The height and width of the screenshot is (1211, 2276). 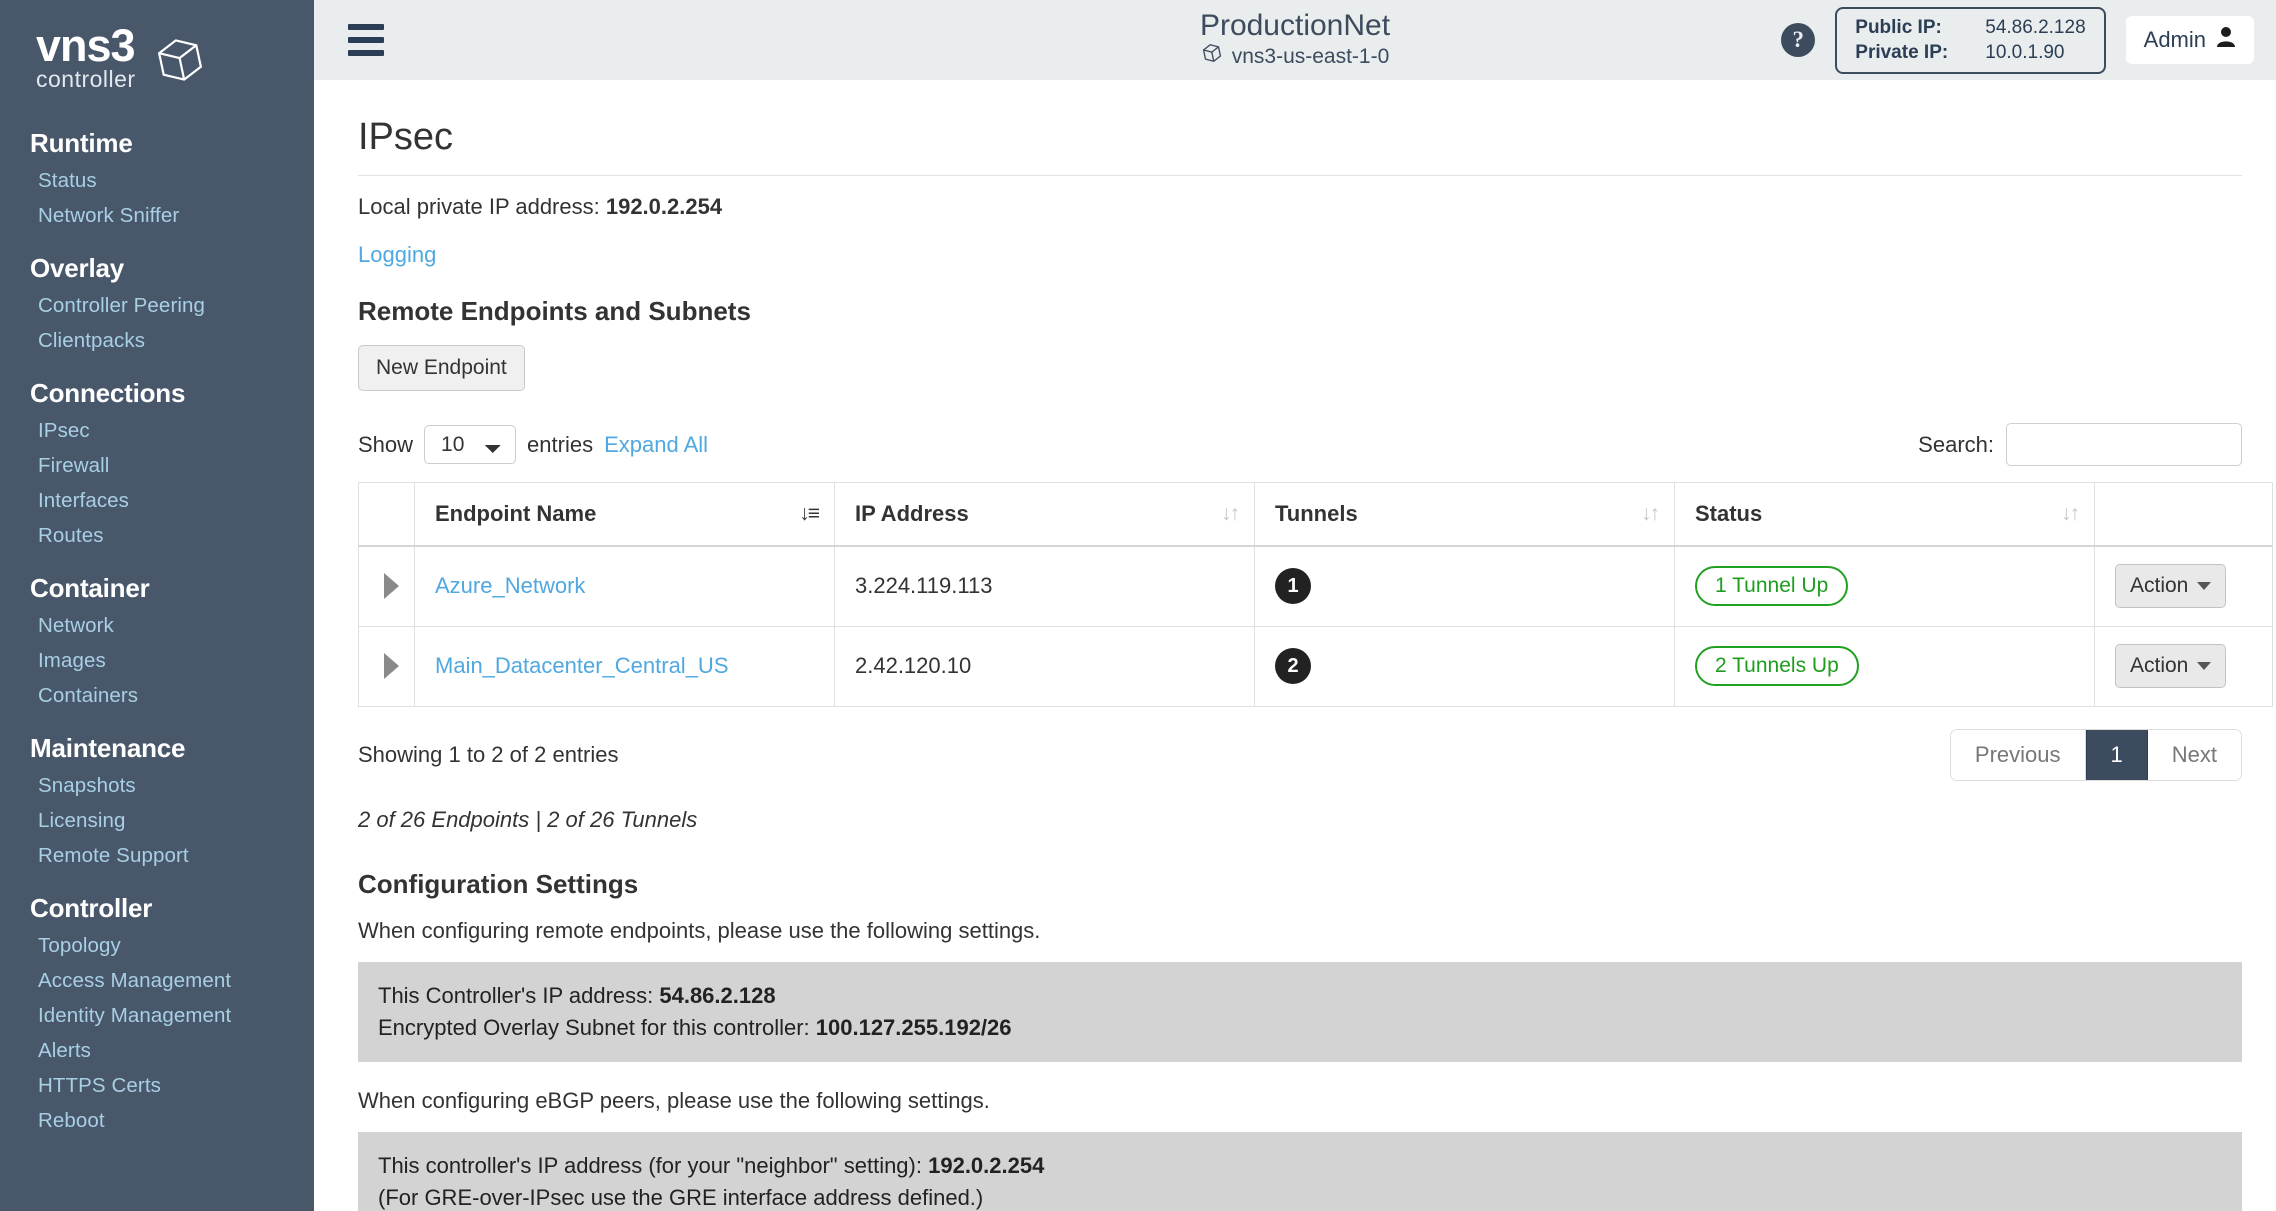 I want to click on th-status: Status ↓↑, so click(x=1884, y=514).